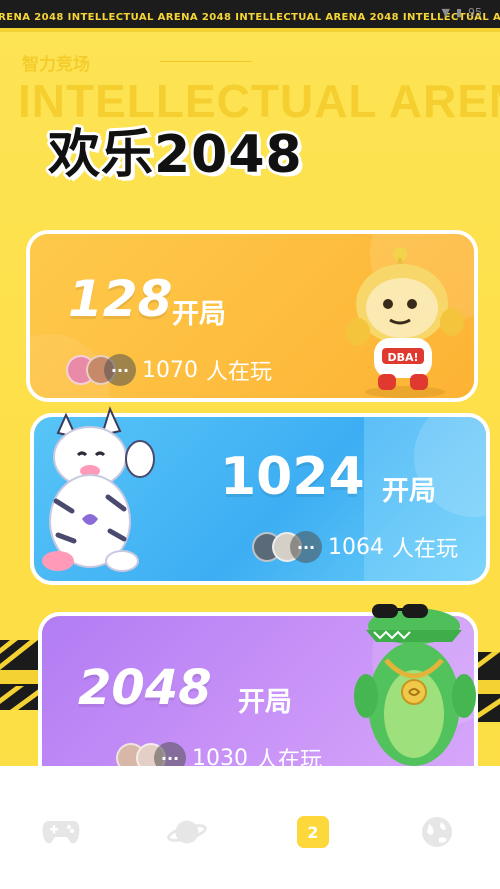  I want to click on gamepad-icon, so click(61, 832).